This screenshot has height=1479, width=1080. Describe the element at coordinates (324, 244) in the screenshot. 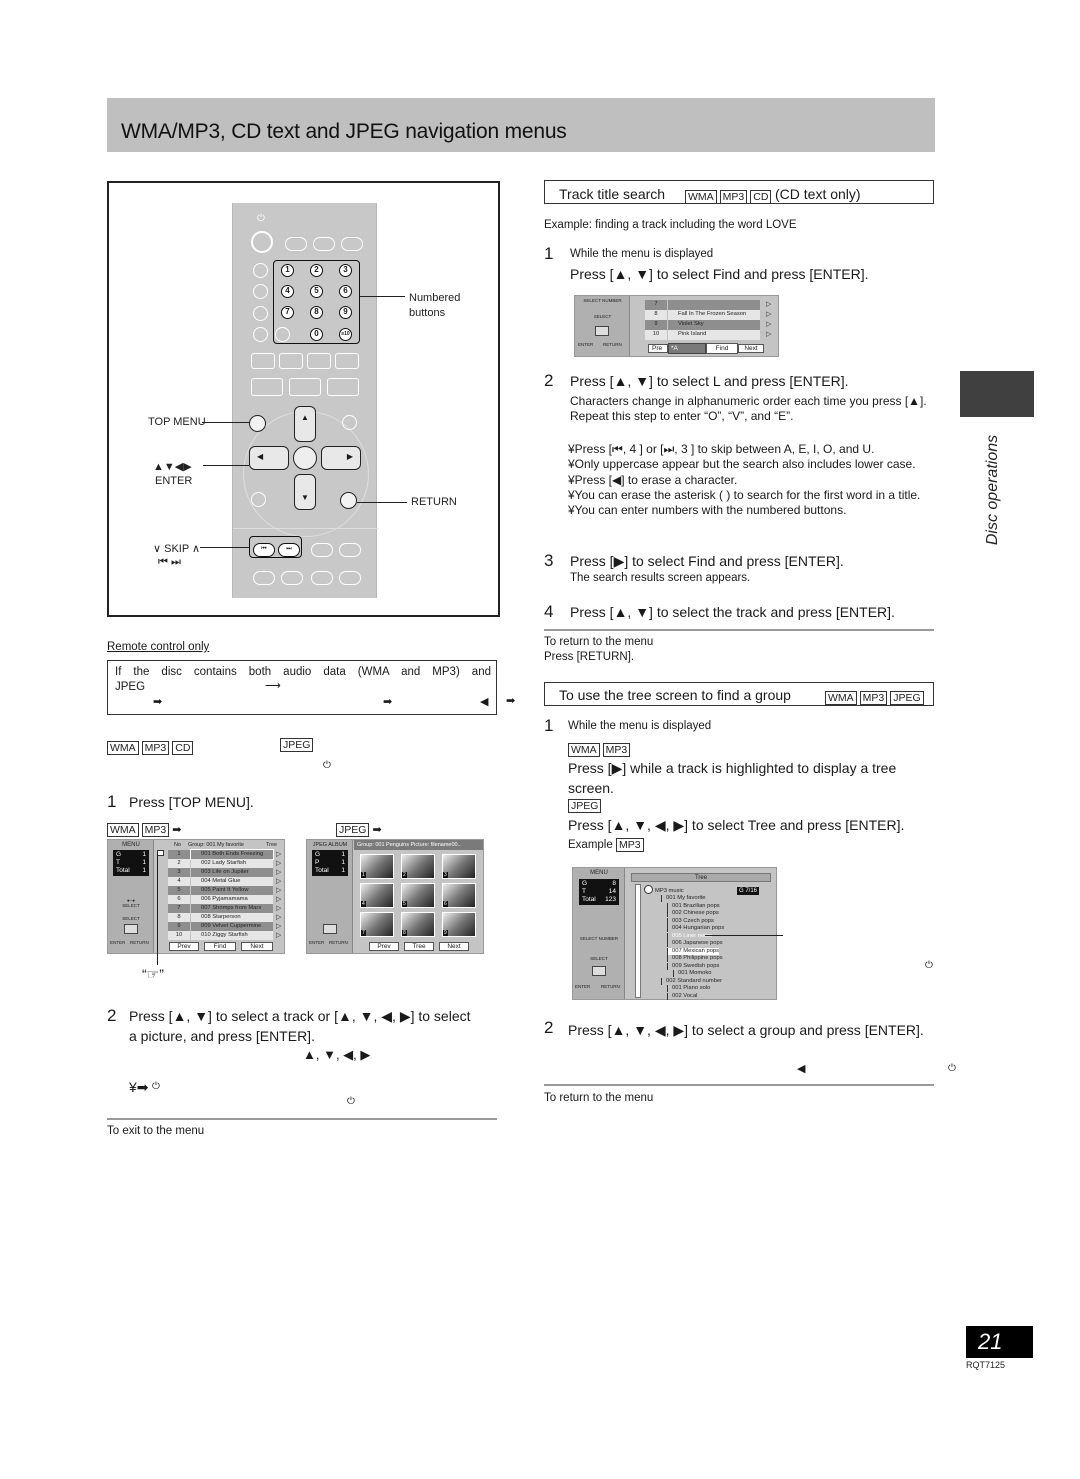

I see `top-row-button` at that location.